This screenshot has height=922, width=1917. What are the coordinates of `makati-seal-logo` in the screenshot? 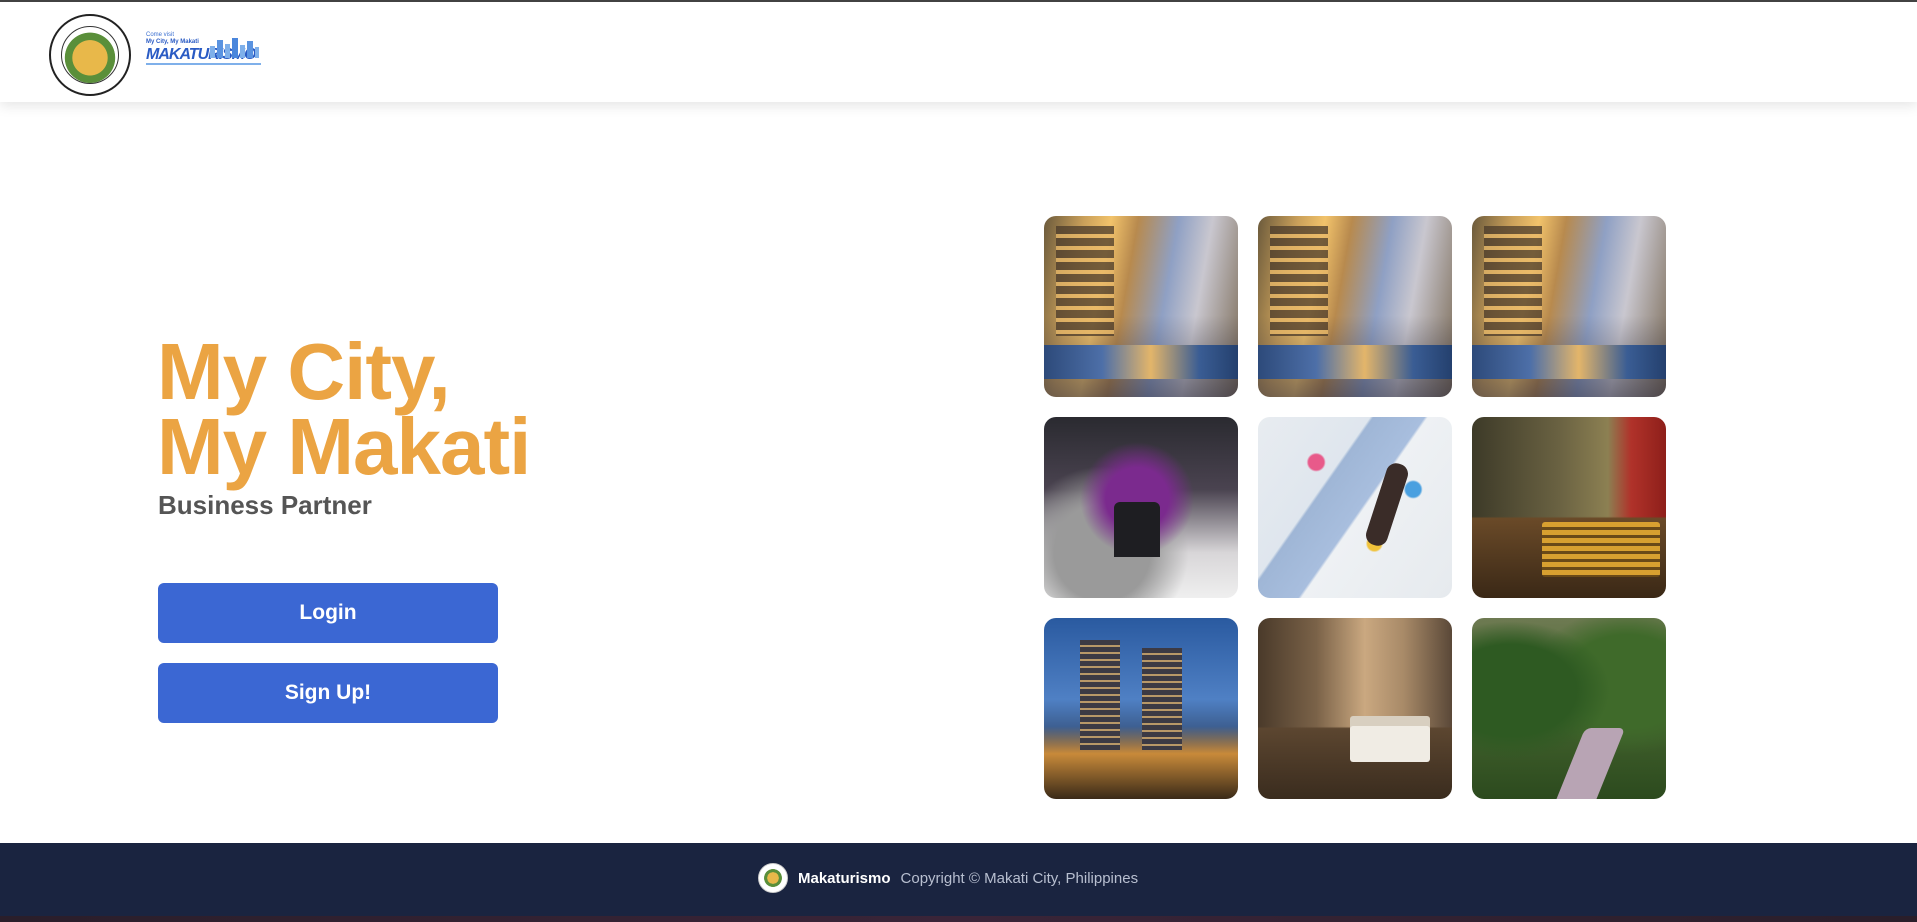 It's located at (90, 55).